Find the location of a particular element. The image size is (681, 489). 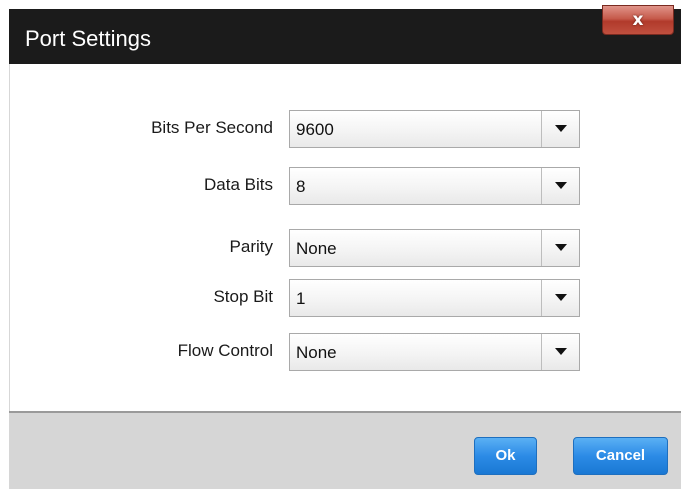

bits-per-second-select: 9600 is located at coordinates (434, 129).